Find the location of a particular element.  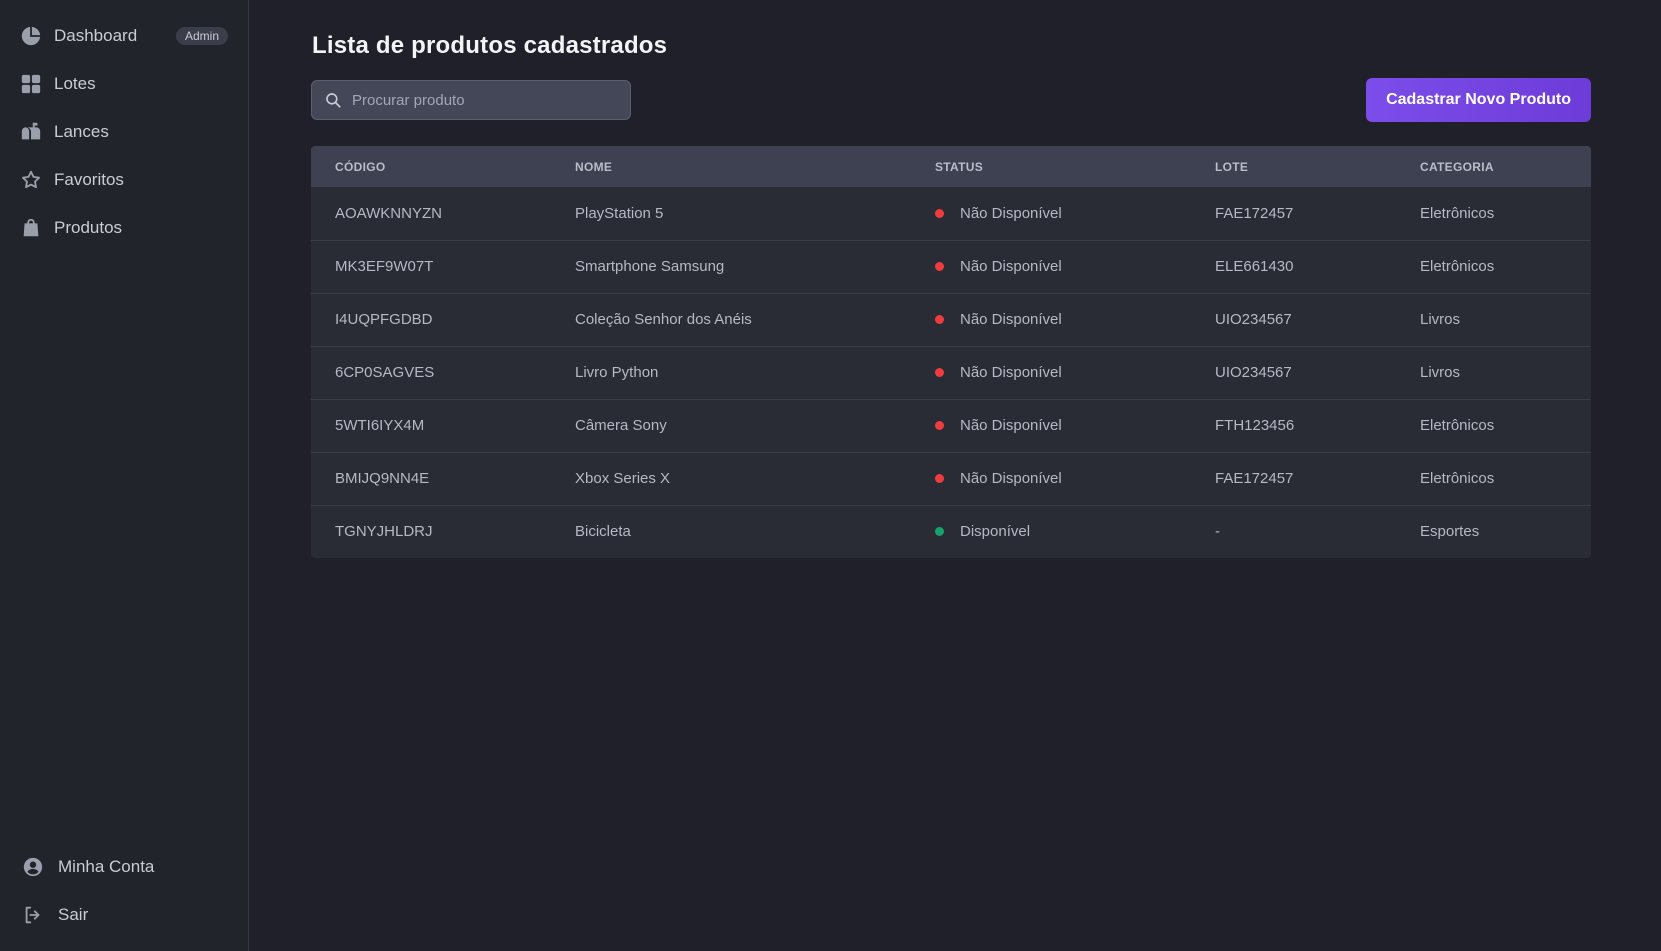

cell-code: BMIJQ9NN4E is located at coordinates (382, 478).